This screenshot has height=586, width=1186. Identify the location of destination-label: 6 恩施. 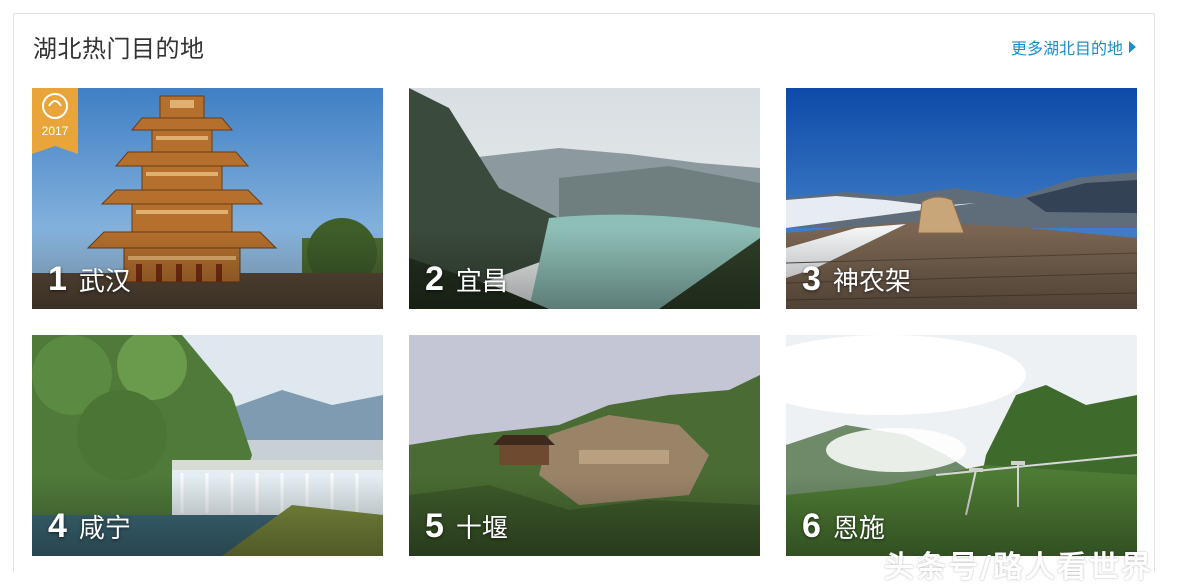
(843, 526).